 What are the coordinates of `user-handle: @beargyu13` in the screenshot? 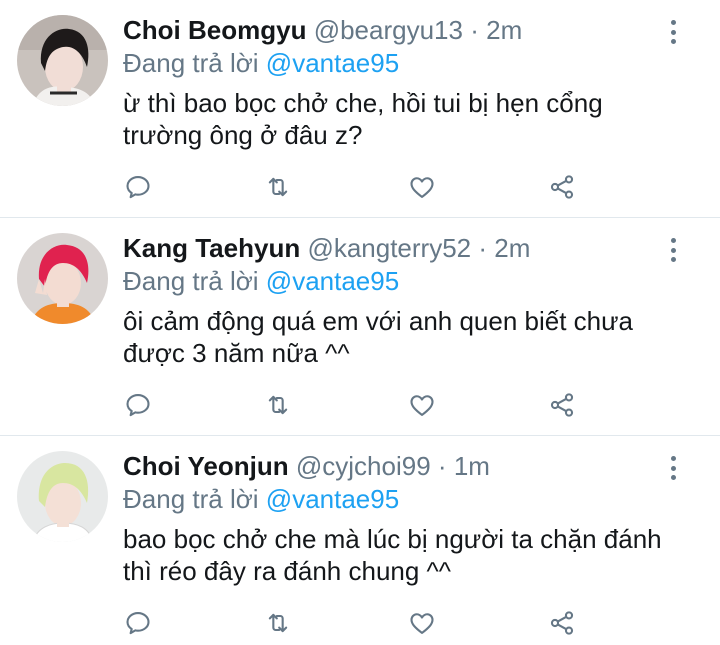 It's located at (388, 30).